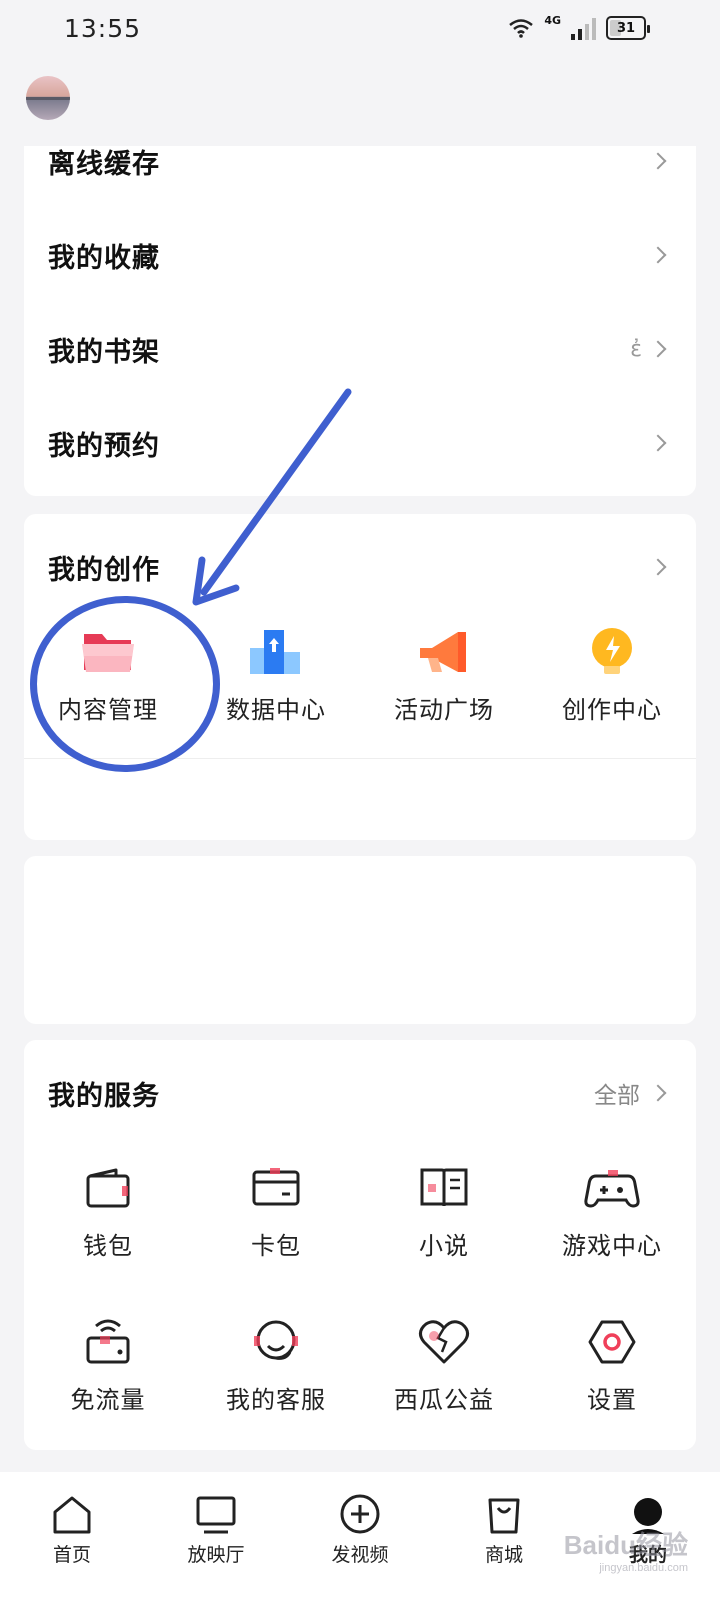  I want to click on service-item-customer-service: 我的客服, so click(276, 1363).